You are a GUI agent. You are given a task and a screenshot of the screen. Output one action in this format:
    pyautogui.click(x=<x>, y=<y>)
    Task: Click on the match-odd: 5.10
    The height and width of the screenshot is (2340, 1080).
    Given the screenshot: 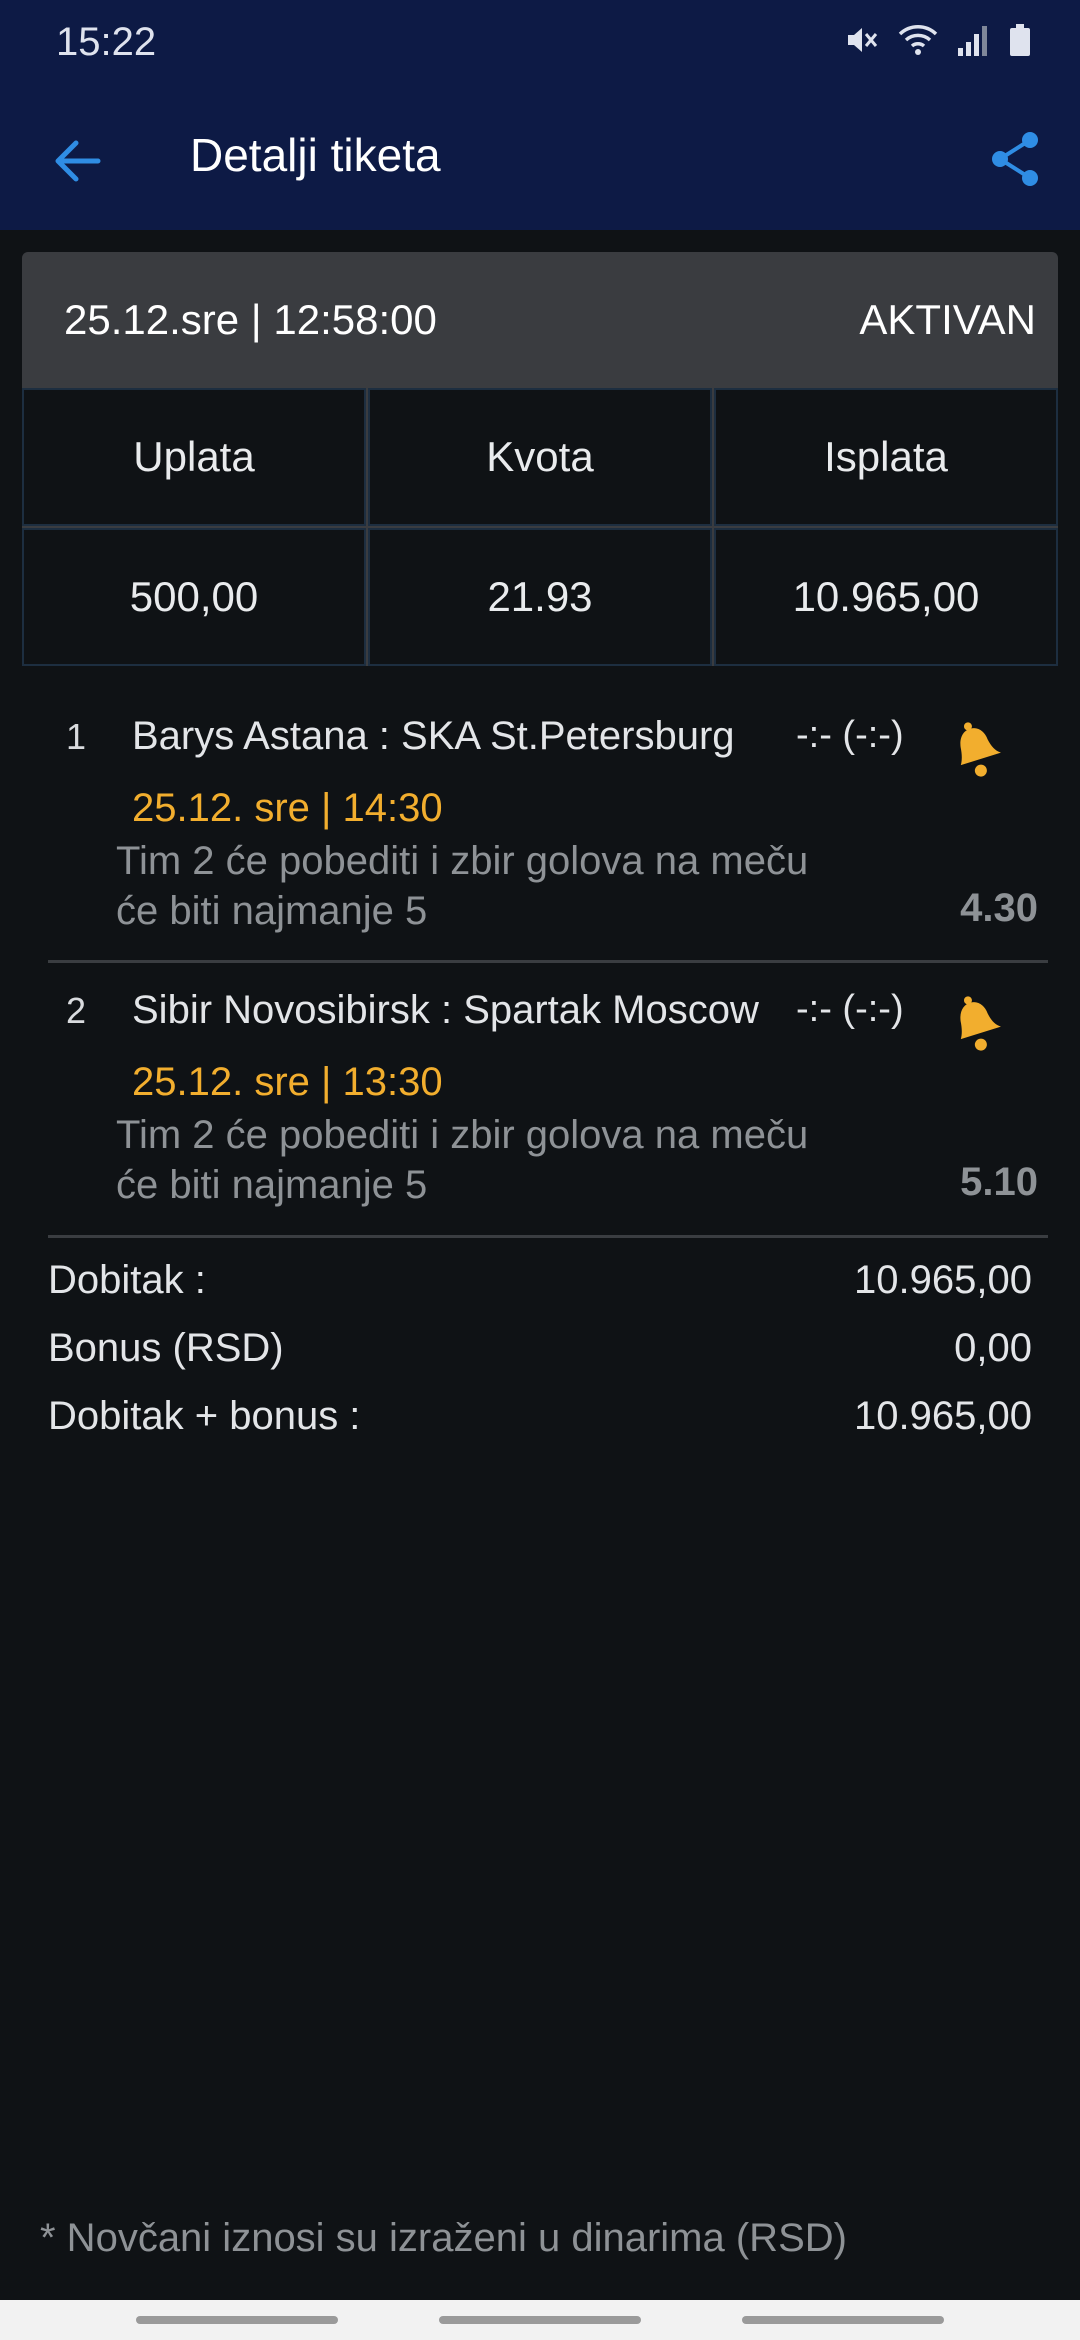 What is the action you would take?
    pyautogui.click(x=999, y=1182)
    